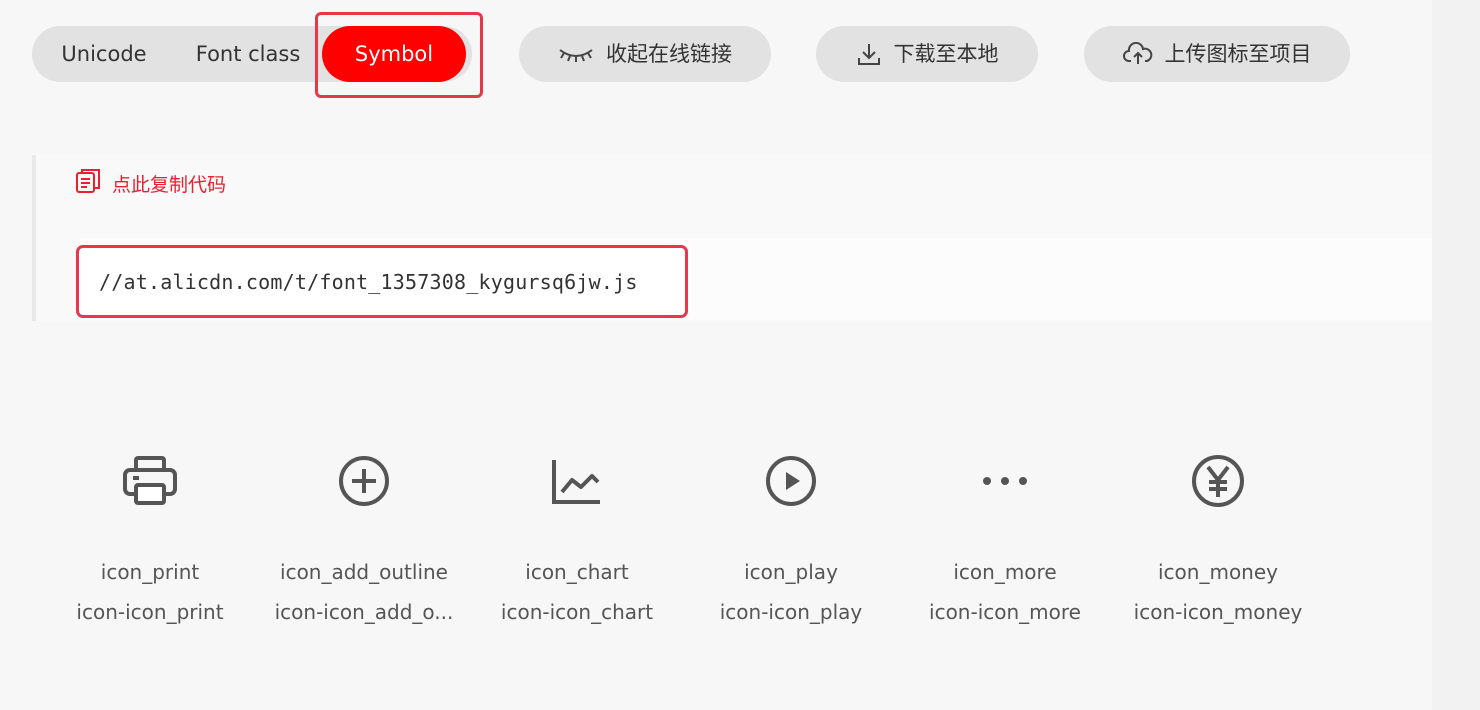  I want to click on download-local-label: 下载至本地, so click(946, 54).